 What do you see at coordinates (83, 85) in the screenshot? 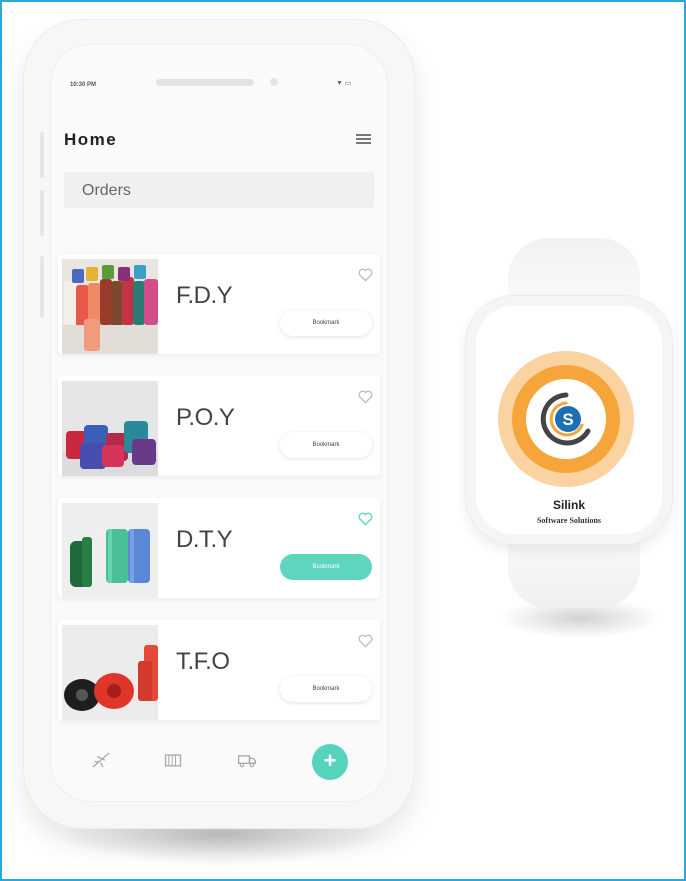
I see `status-time: 10:30 PM` at bounding box center [83, 85].